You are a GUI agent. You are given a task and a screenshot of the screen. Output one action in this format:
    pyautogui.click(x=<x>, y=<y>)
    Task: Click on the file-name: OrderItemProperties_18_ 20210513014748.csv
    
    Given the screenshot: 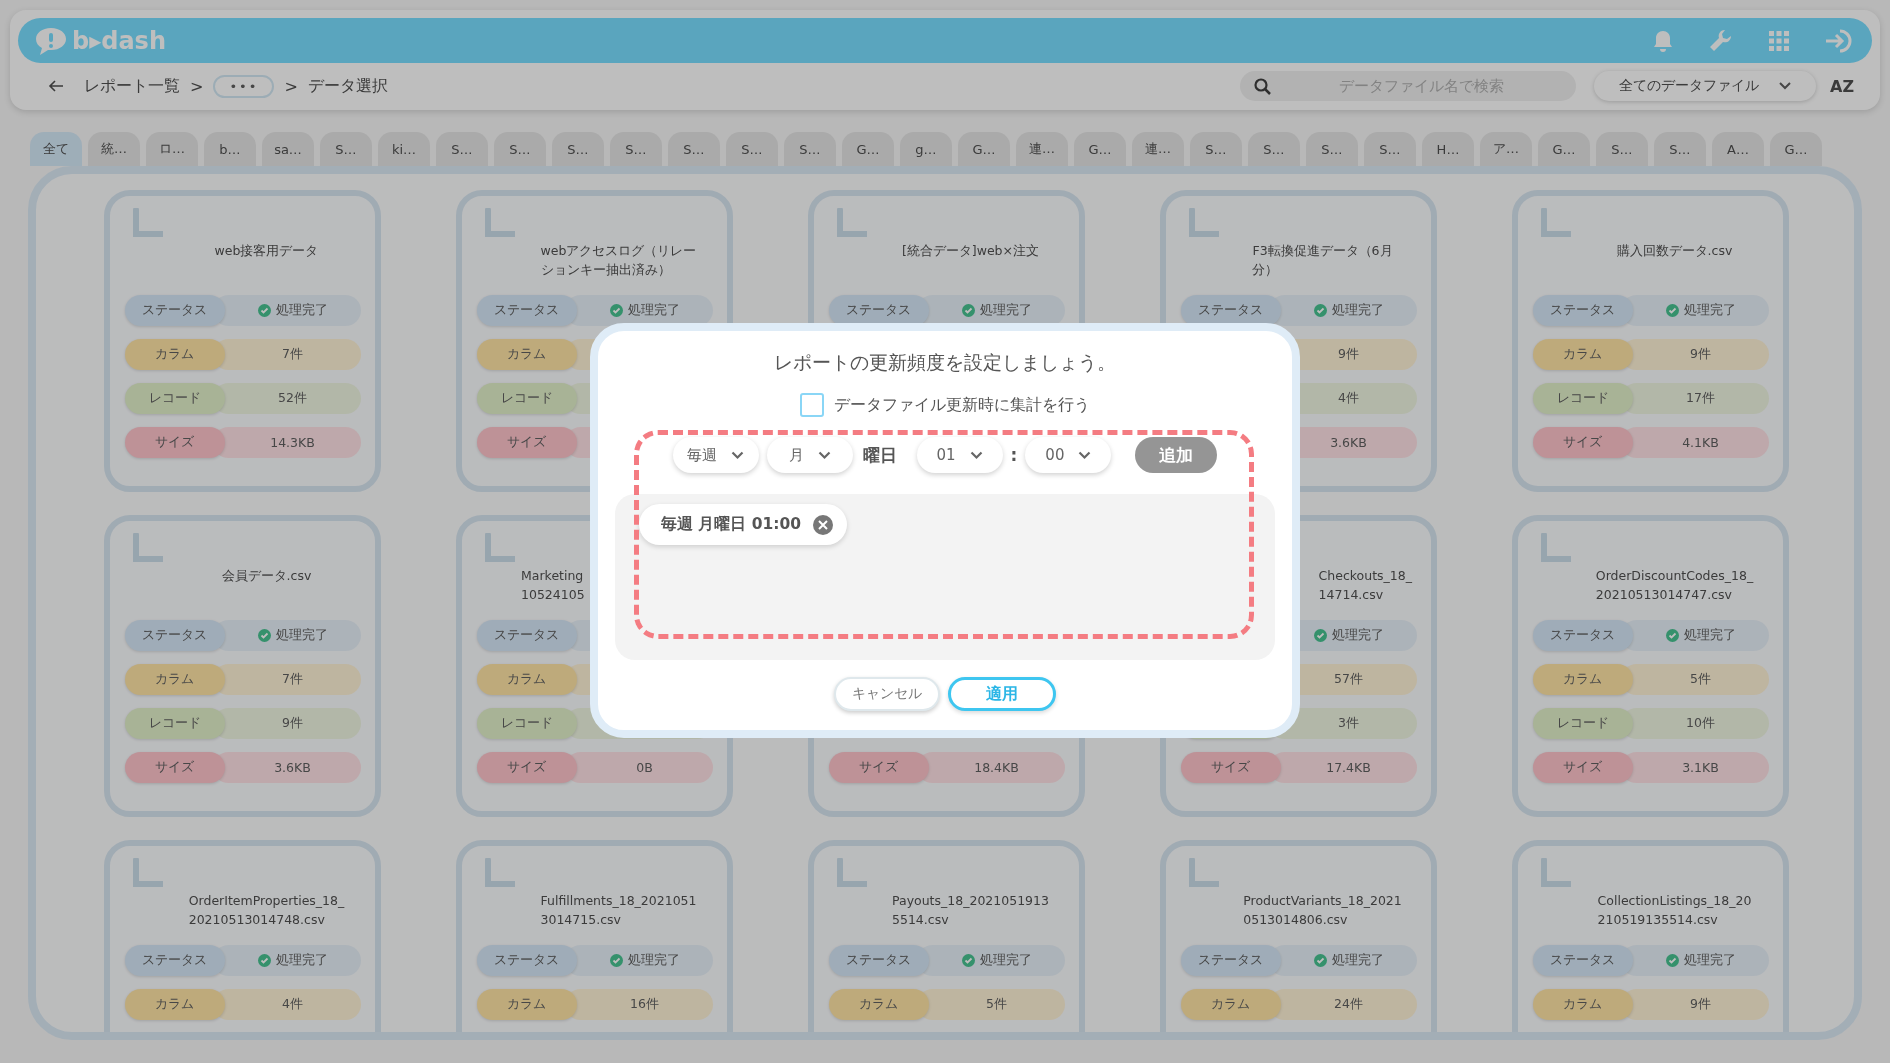 What is the action you would take?
    pyautogui.click(x=266, y=910)
    